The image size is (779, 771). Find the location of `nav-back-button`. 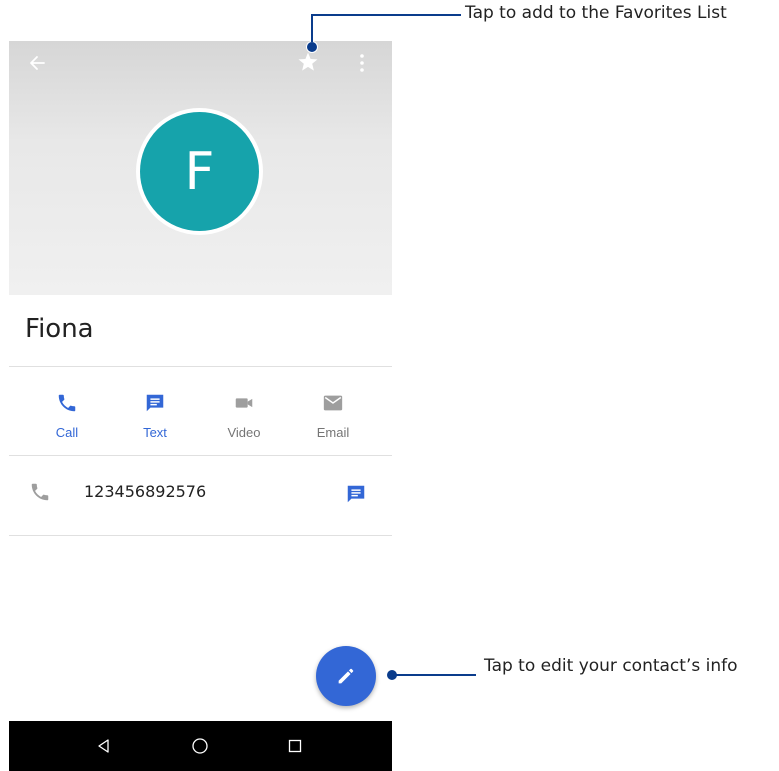

nav-back-button is located at coordinates (104, 746).